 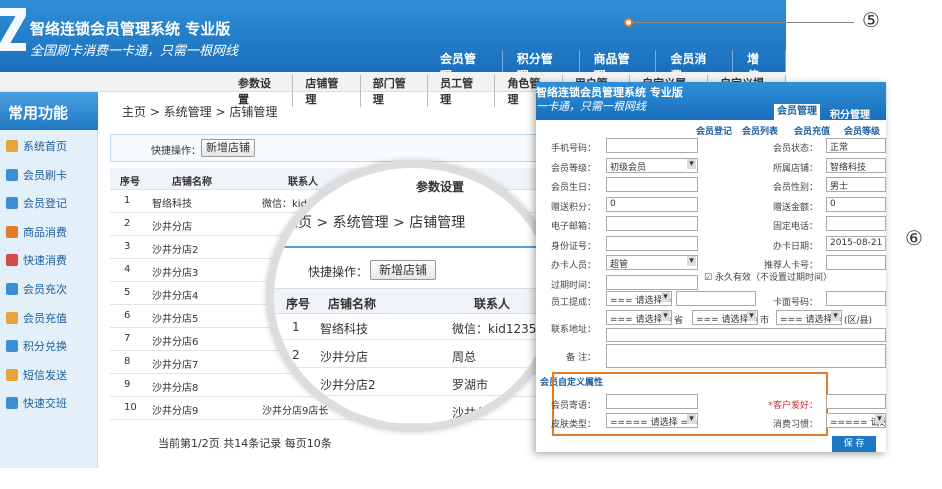 What do you see at coordinates (296, 383) in the screenshot?
I see `table-cell: 3` at bounding box center [296, 383].